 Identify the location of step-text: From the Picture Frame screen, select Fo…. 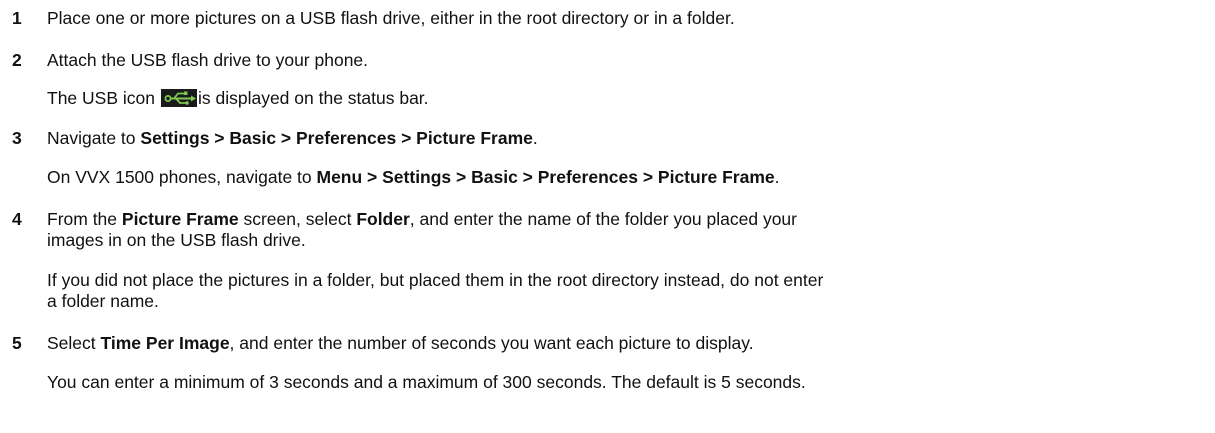
(422, 219).